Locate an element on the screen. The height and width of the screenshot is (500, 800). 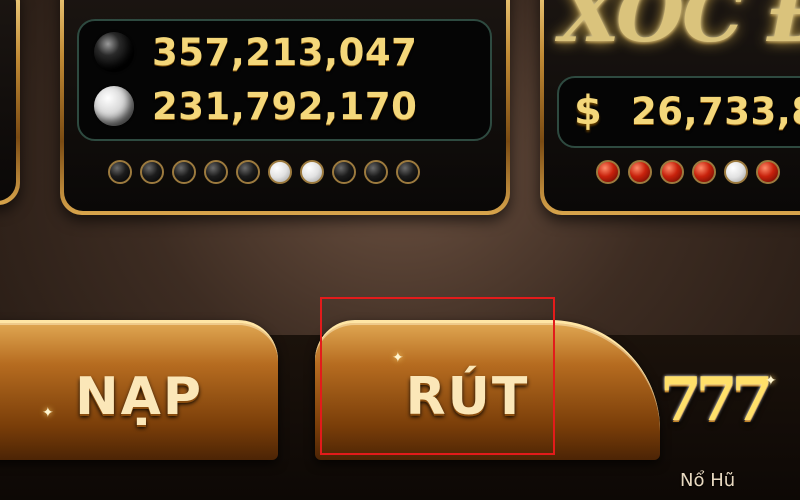
game-card-inner is located at coordinates (8, 100).